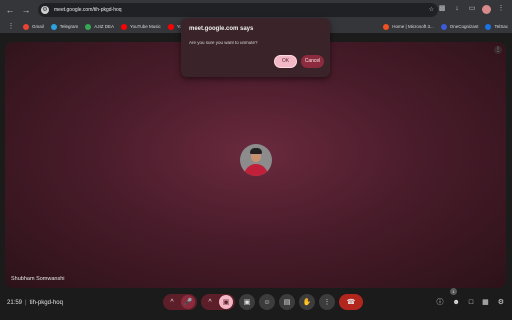 Image resolution: width=512 pixels, height=320 pixels. What do you see at coordinates (238, 10) in the screenshot?
I see `address-bar: ⚙ meet.google.com/tih-pkgd-hoq ☆` at bounding box center [238, 10].